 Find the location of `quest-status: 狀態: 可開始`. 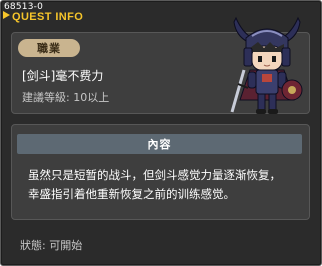

quest-status: 狀態: 可開始 is located at coordinates (51, 245).